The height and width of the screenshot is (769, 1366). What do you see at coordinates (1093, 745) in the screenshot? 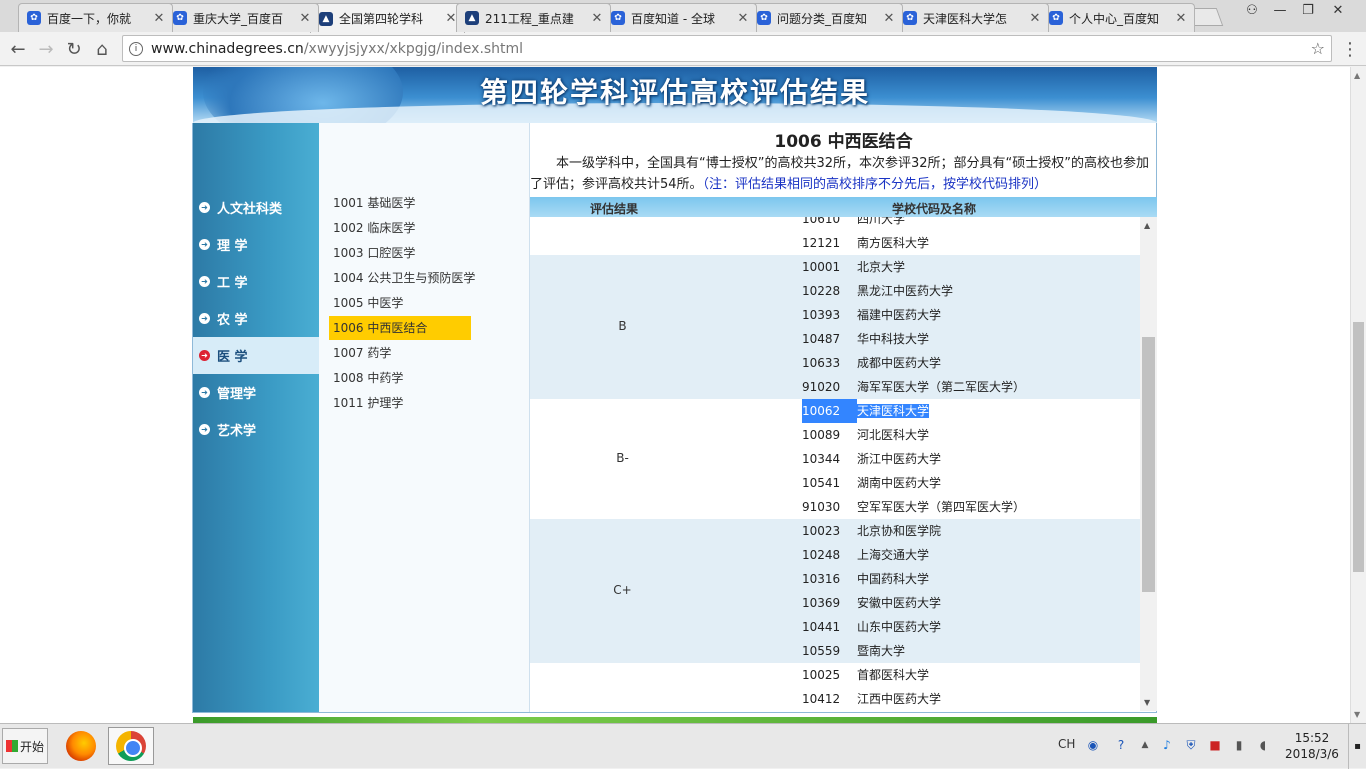
I see `network-globe-icon: ◉` at bounding box center [1093, 745].